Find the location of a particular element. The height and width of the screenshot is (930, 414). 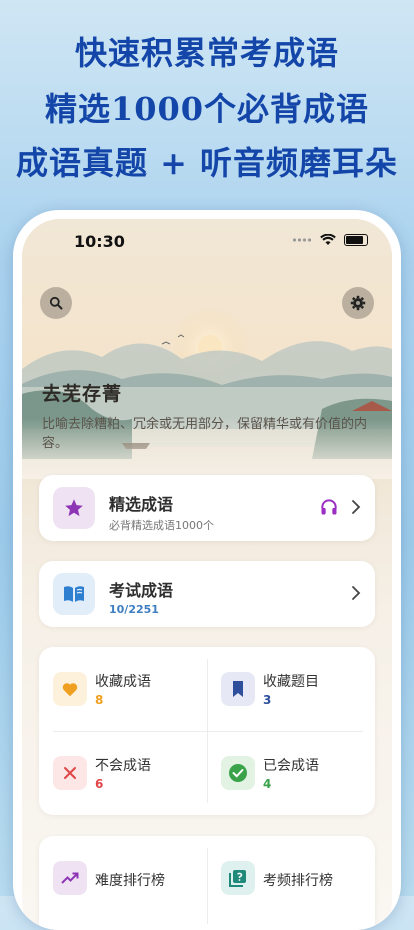

audio-button is located at coordinates (329, 509).